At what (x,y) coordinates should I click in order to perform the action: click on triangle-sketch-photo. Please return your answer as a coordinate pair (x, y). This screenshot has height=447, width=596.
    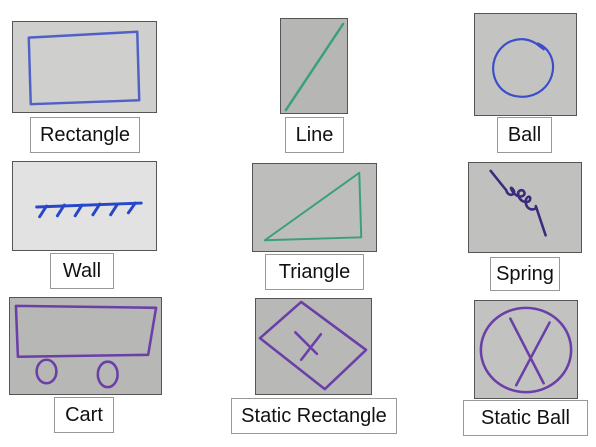
    Looking at the image, I should click on (314, 207).